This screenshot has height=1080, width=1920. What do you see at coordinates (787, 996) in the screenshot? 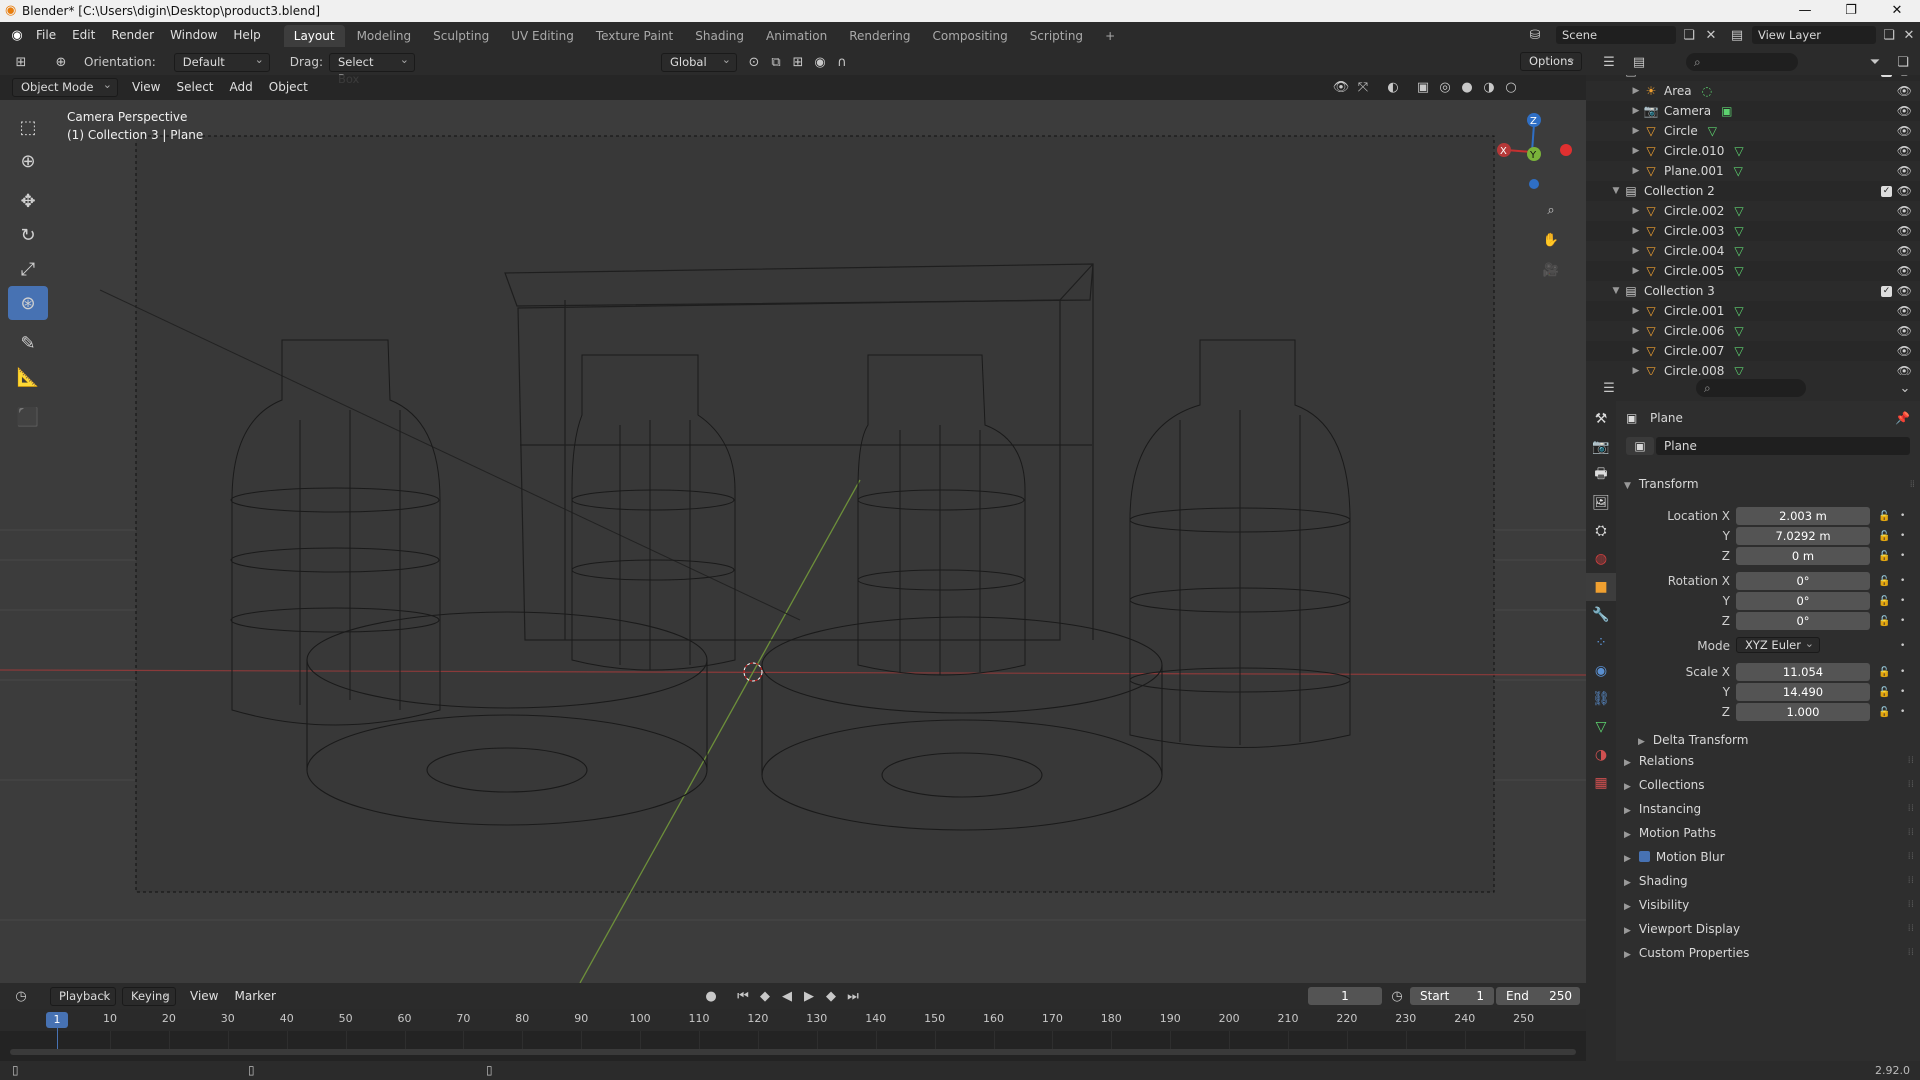
I see `play-reverse-icon: ◀` at bounding box center [787, 996].